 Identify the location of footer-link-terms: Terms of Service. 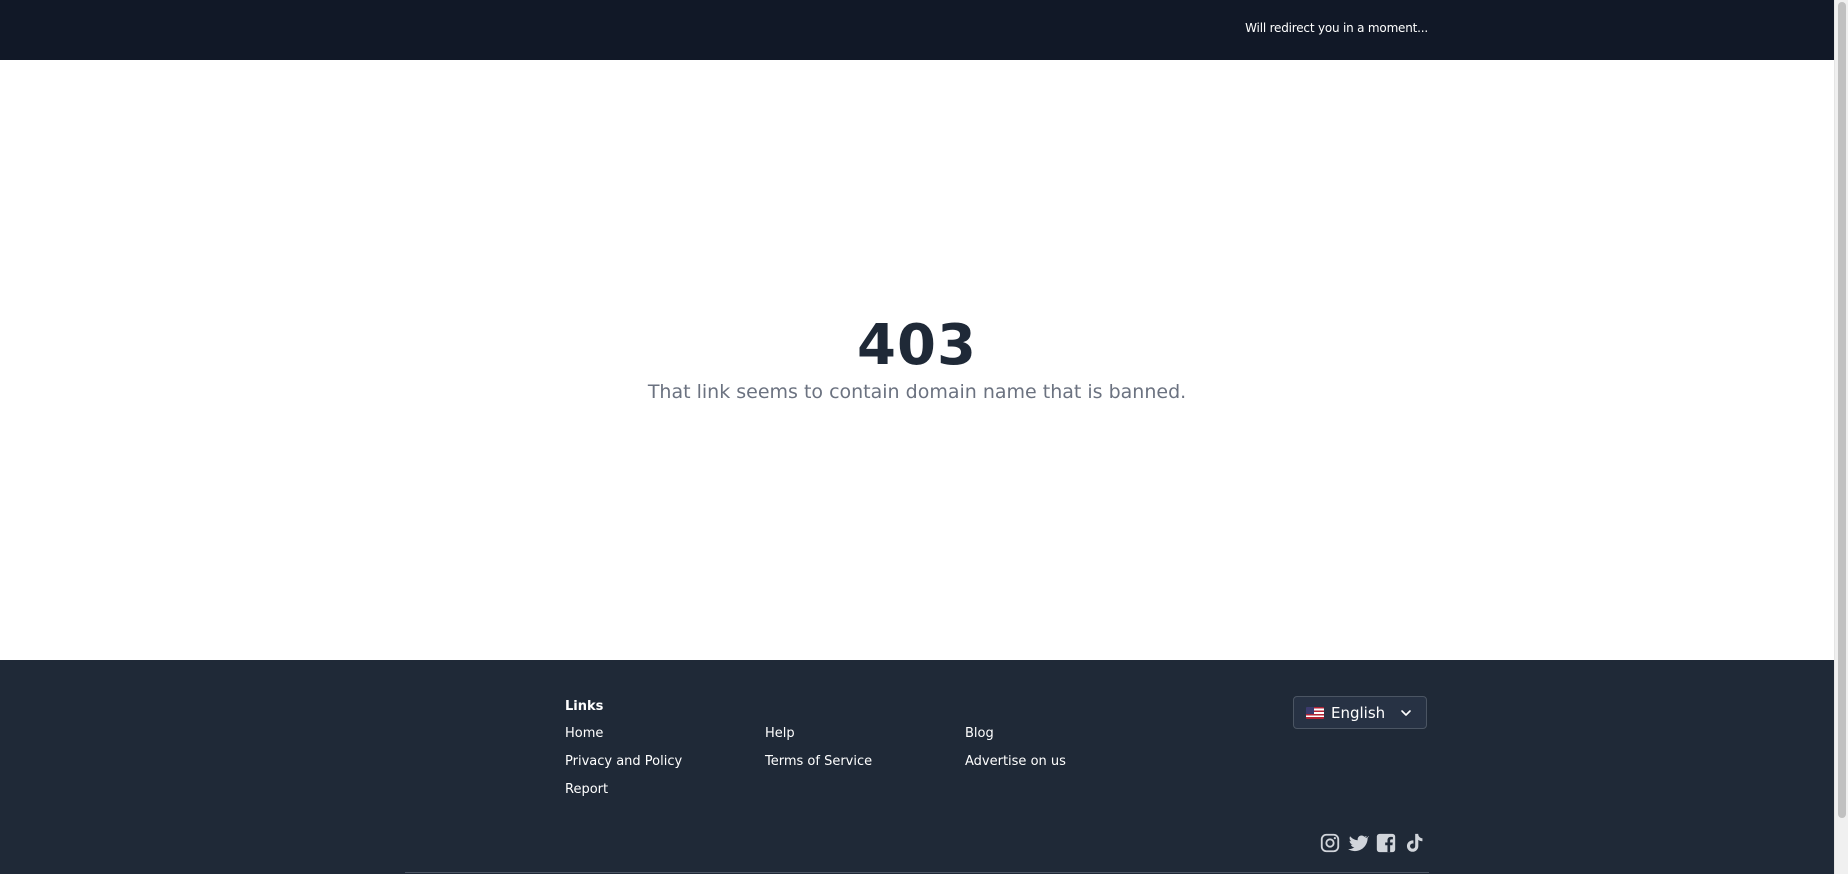
(818, 761).